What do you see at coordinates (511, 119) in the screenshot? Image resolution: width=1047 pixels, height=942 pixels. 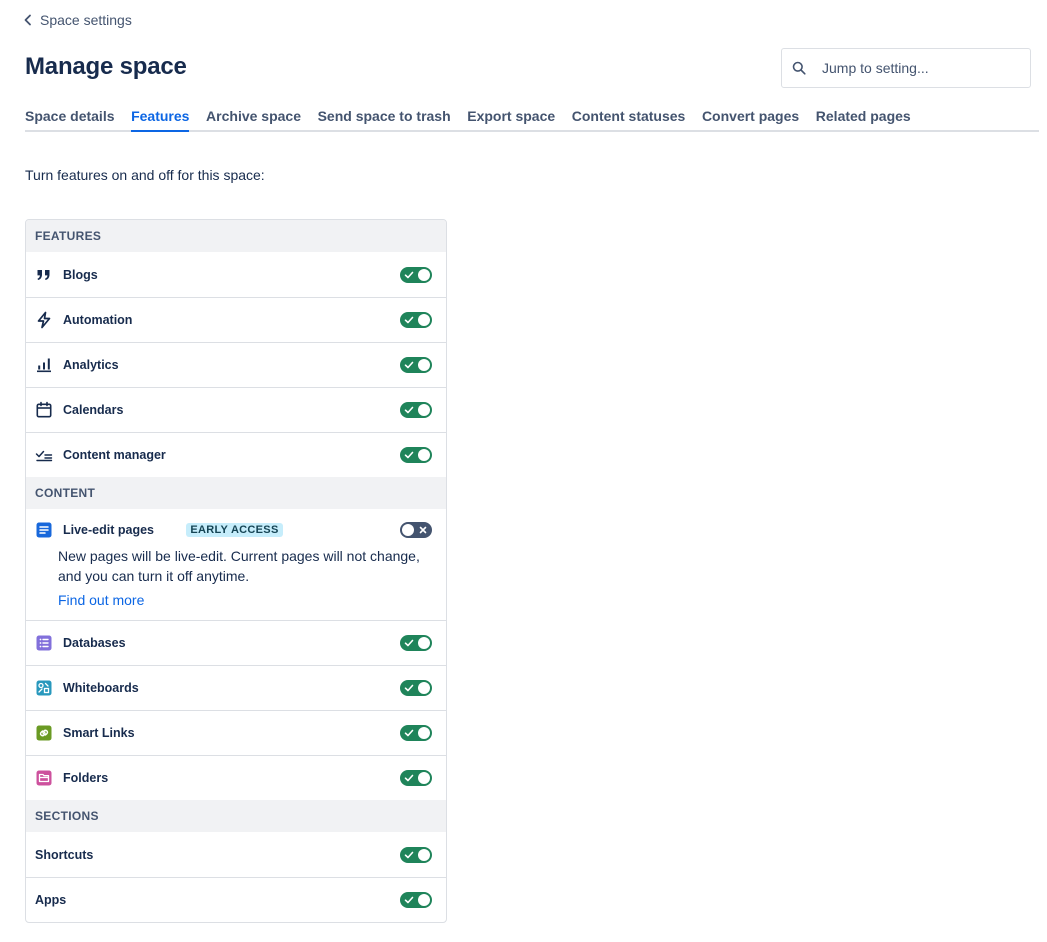 I see `tab-export-space: Export space` at bounding box center [511, 119].